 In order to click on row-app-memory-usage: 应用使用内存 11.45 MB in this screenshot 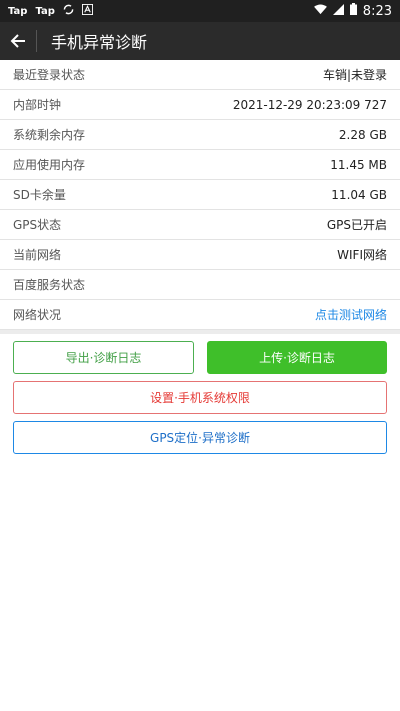, I will do `click(200, 165)`.